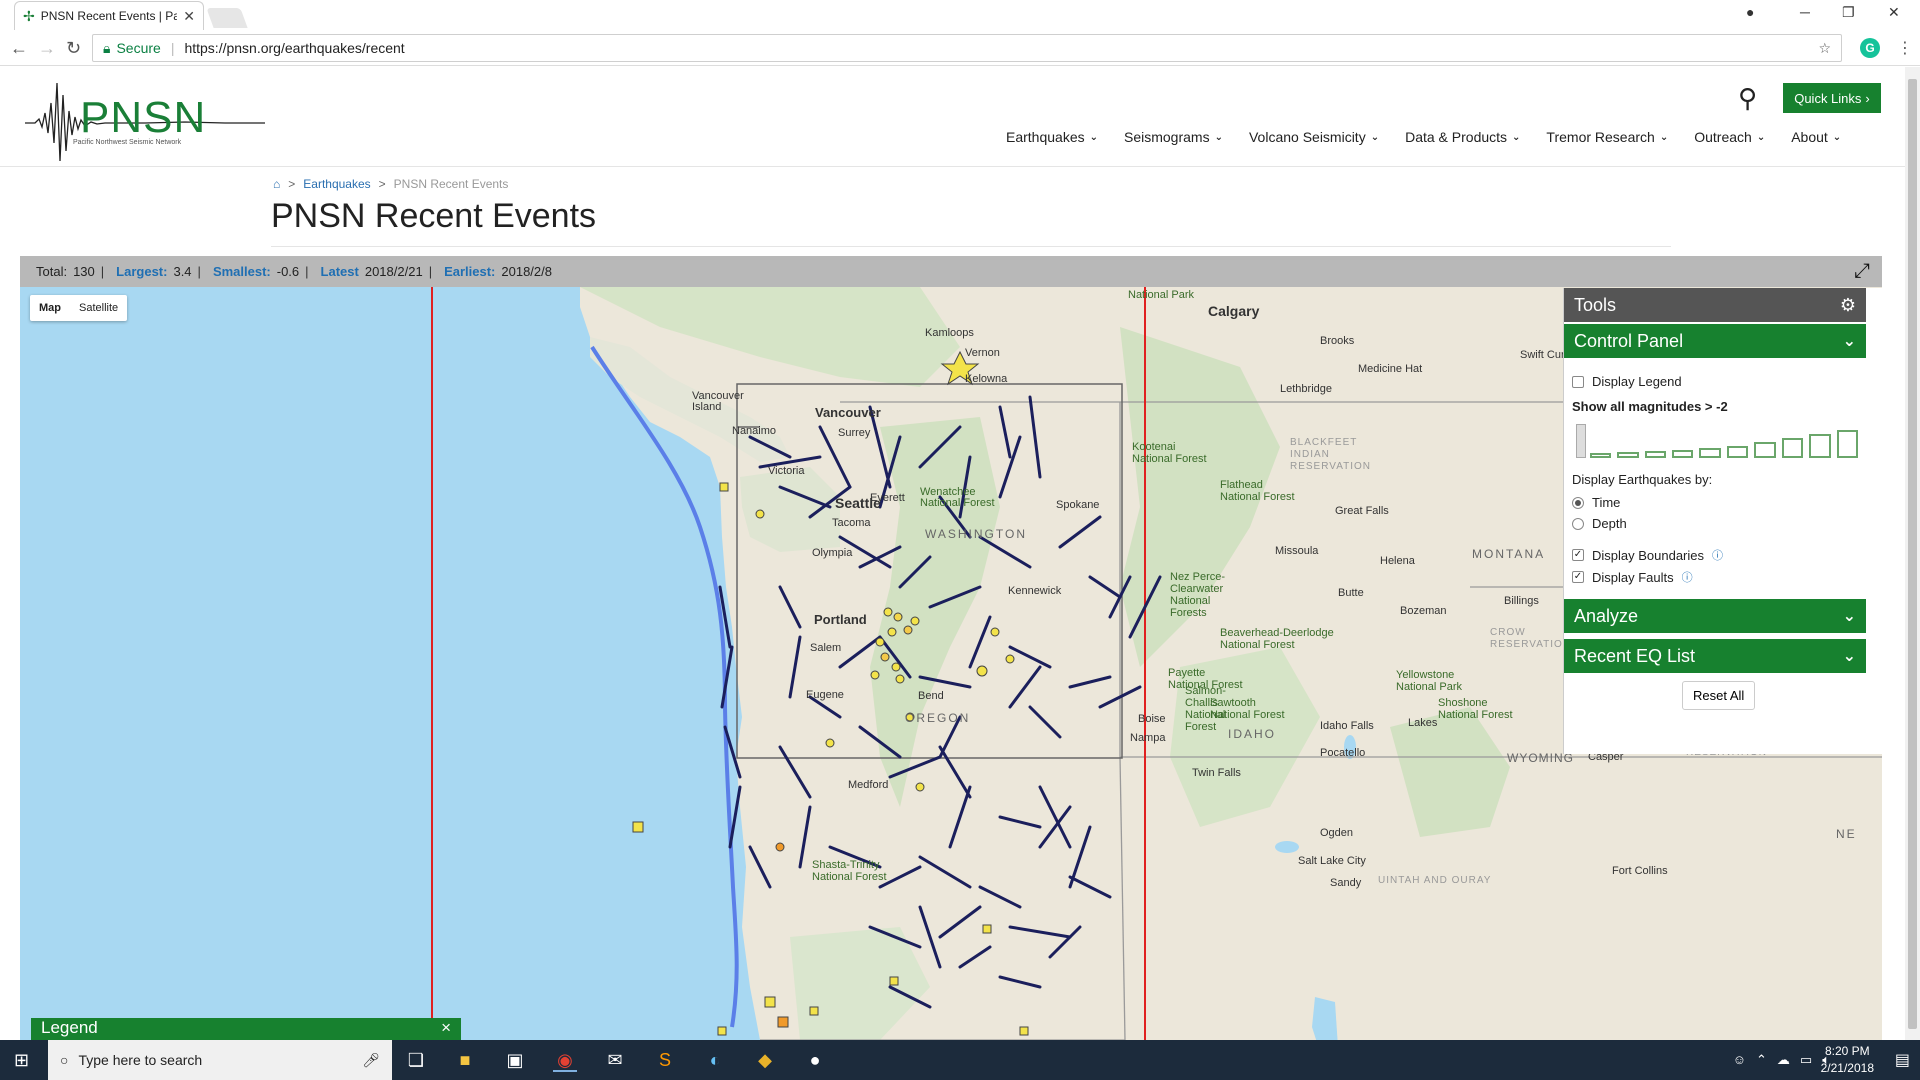 The height and width of the screenshot is (1080, 1920). What do you see at coordinates (615, 1060) in the screenshot?
I see `mail-icon: ✉` at bounding box center [615, 1060].